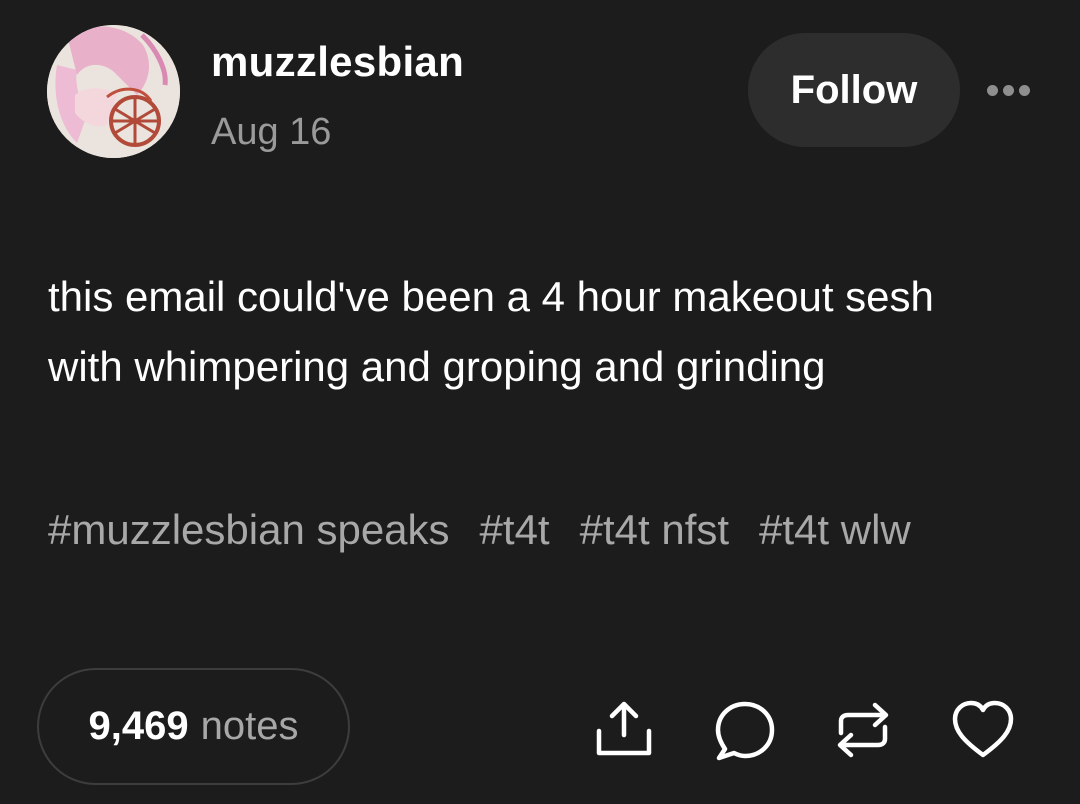 The image size is (1080, 804). I want to click on tag: #t4t, so click(515, 530).